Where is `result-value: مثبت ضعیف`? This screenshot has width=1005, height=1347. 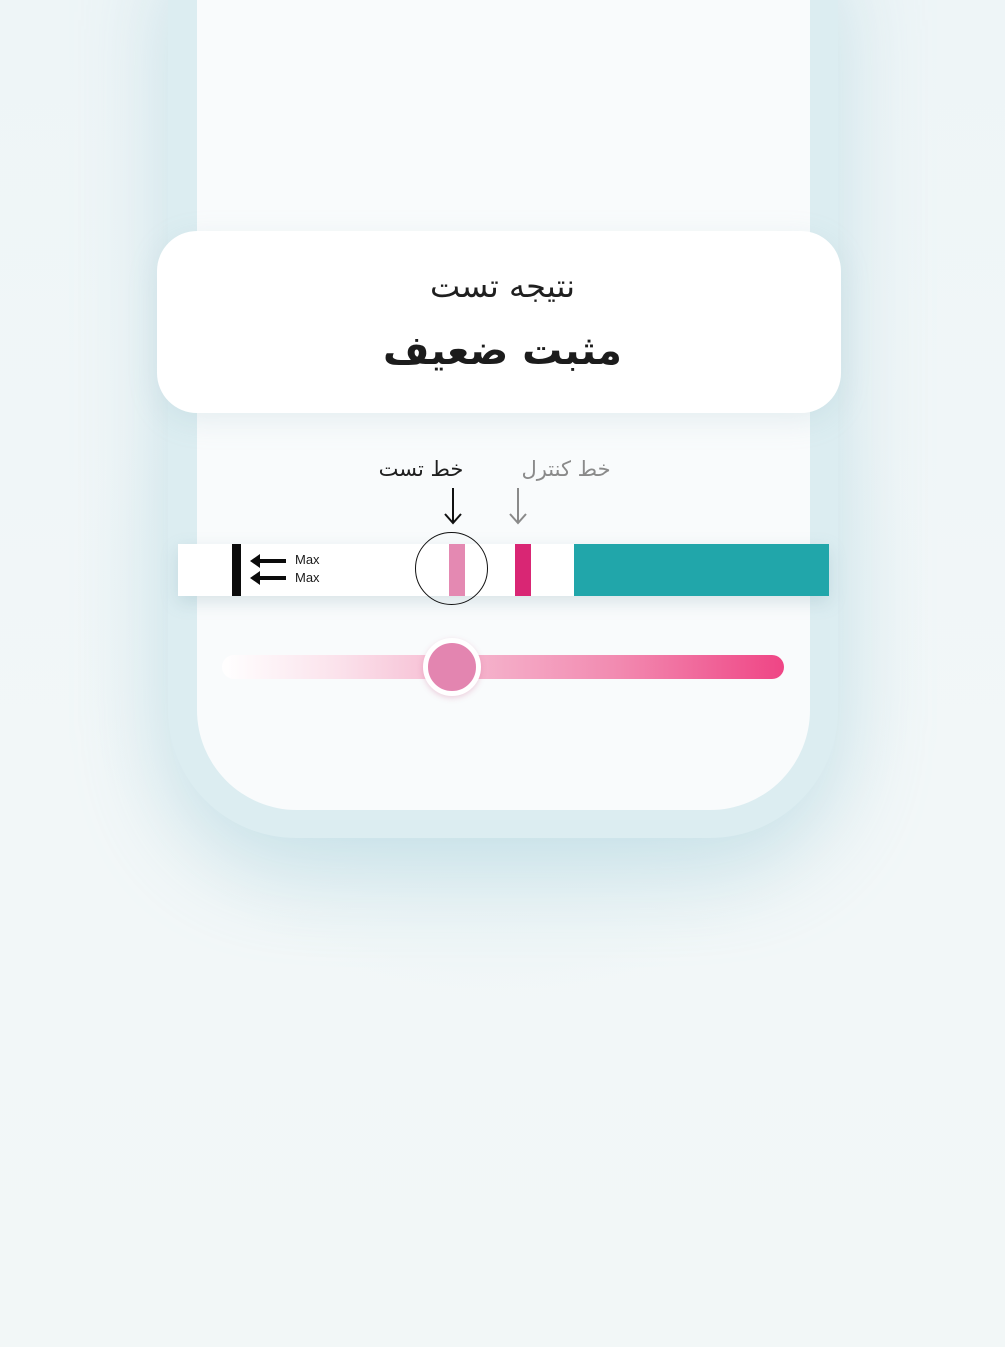
result-value: مثبت ضعیف is located at coordinates (502, 351).